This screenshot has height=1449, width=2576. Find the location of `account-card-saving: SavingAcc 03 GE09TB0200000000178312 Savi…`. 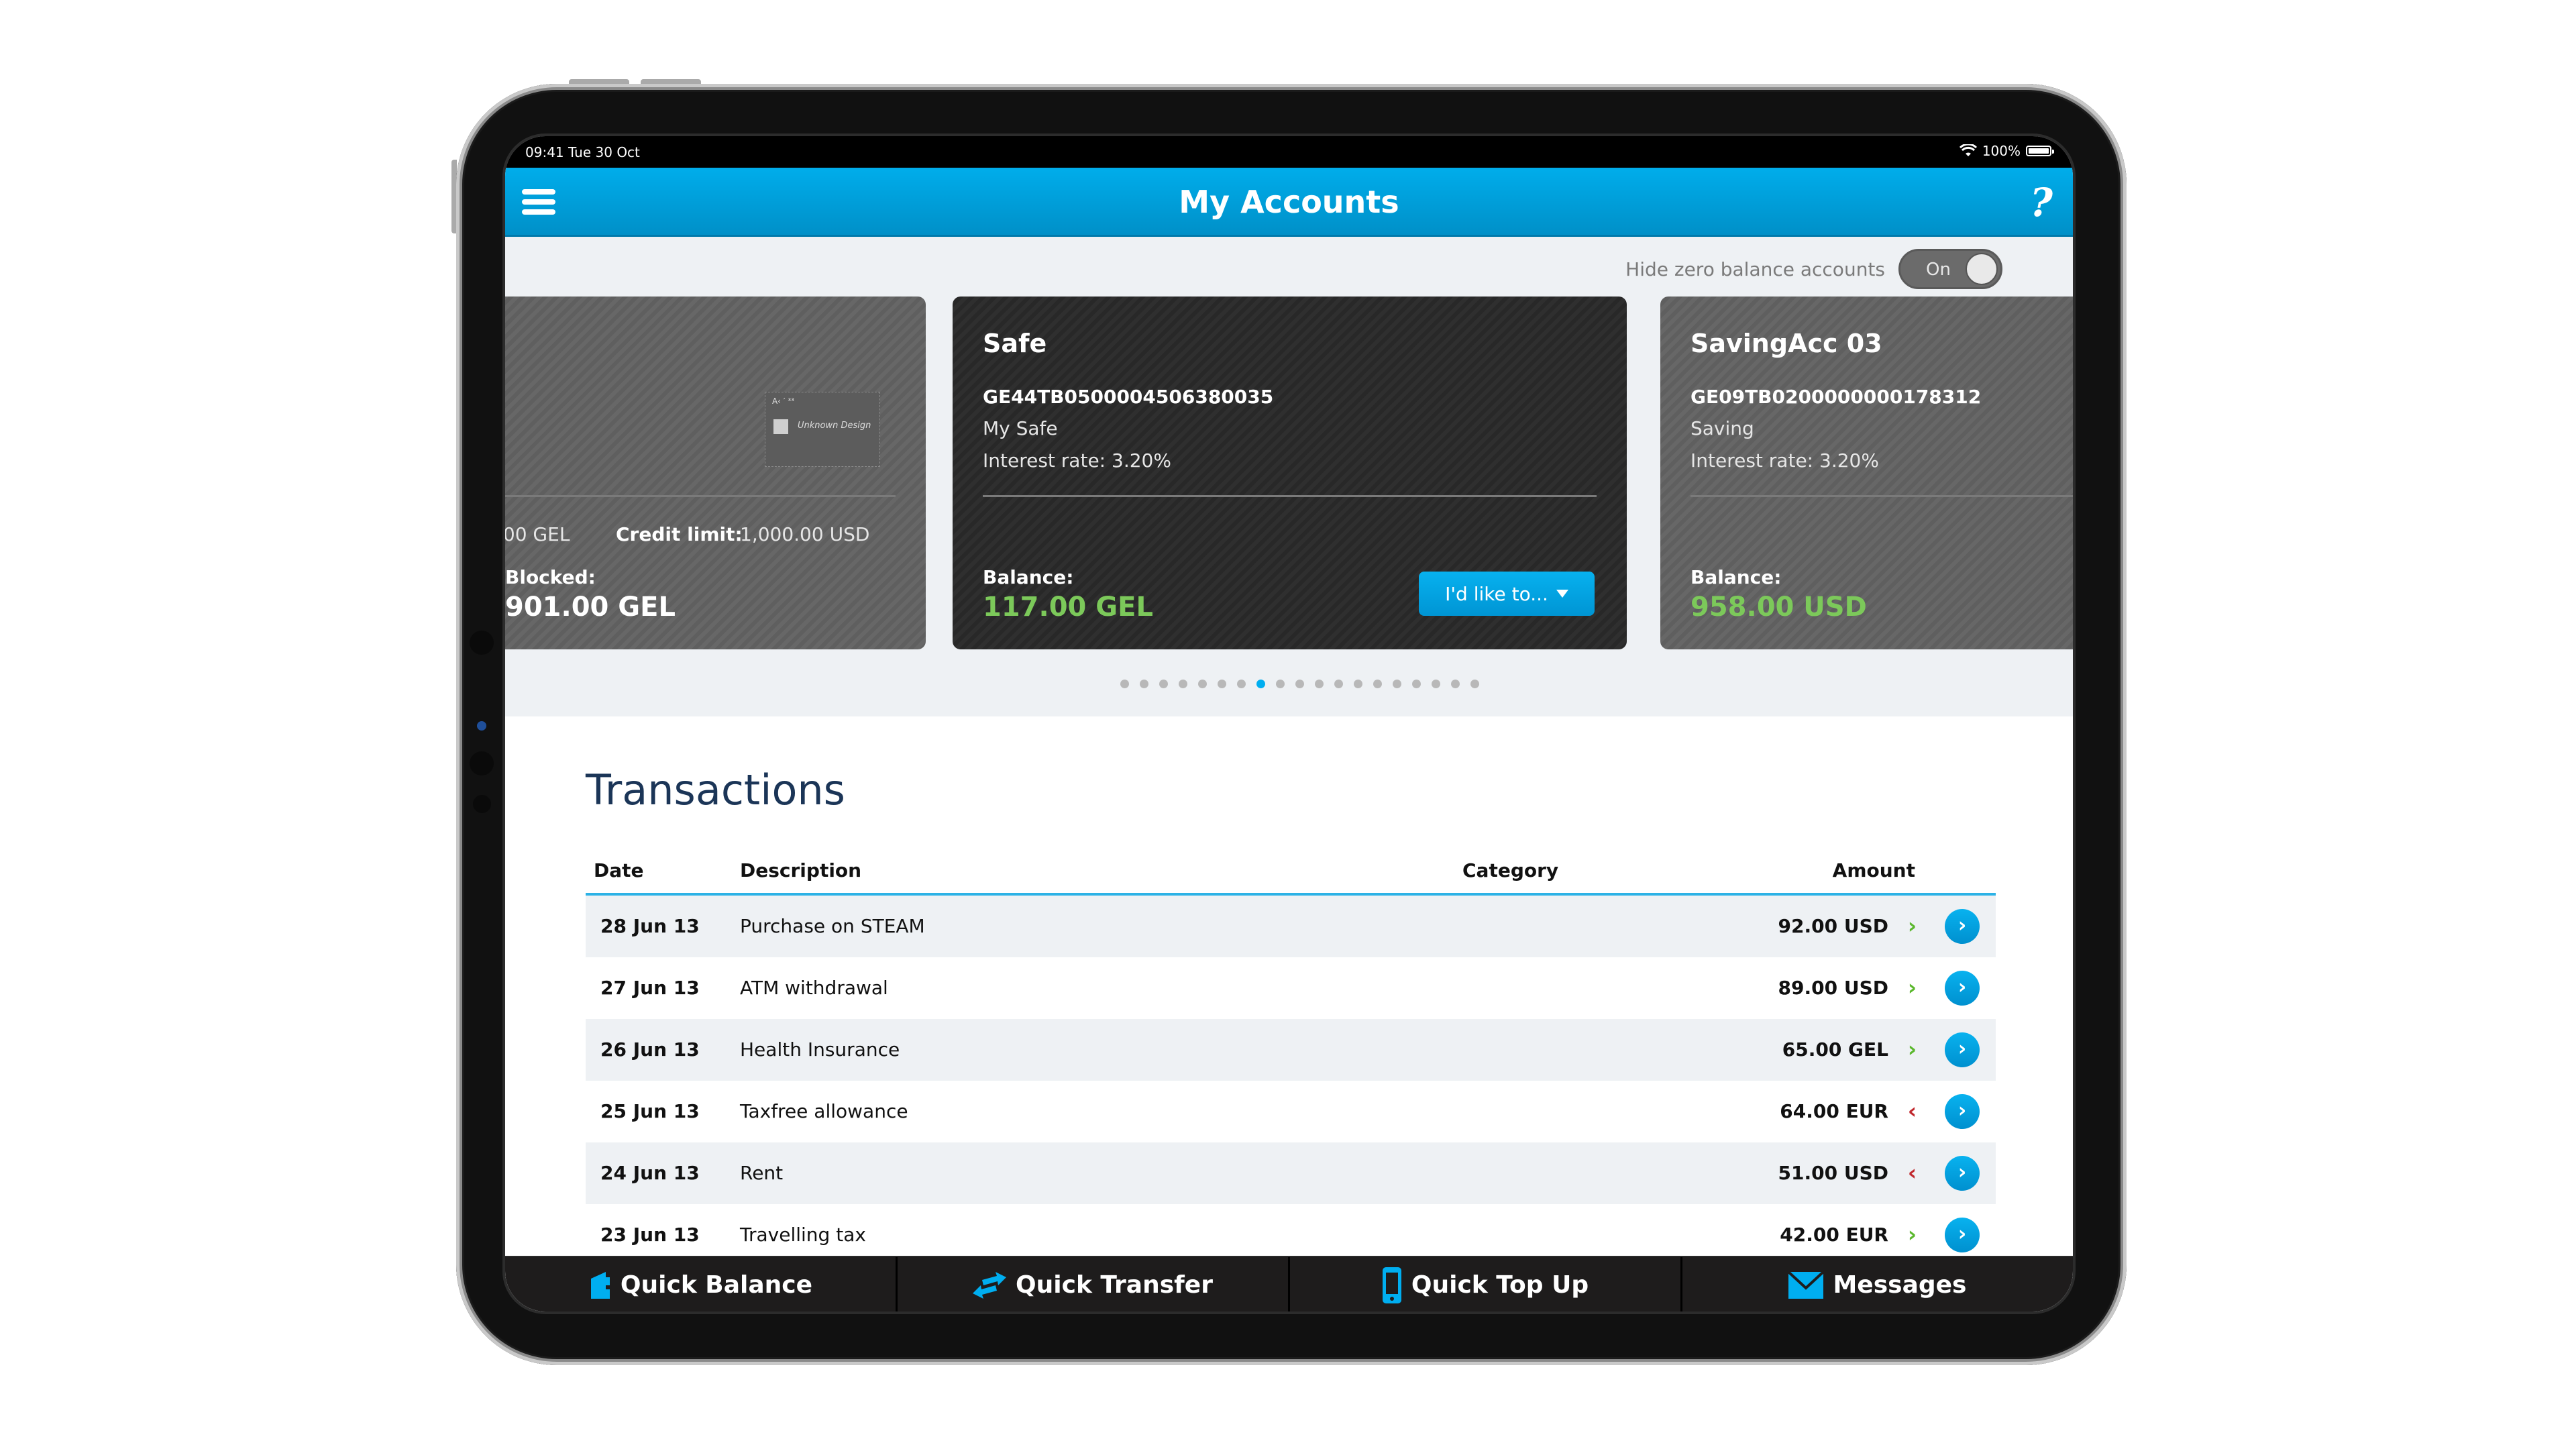

account-card-saving: SavingAcc 03 GE09TB0200000000178312 Savi… is located at coordinates (1866, 473).